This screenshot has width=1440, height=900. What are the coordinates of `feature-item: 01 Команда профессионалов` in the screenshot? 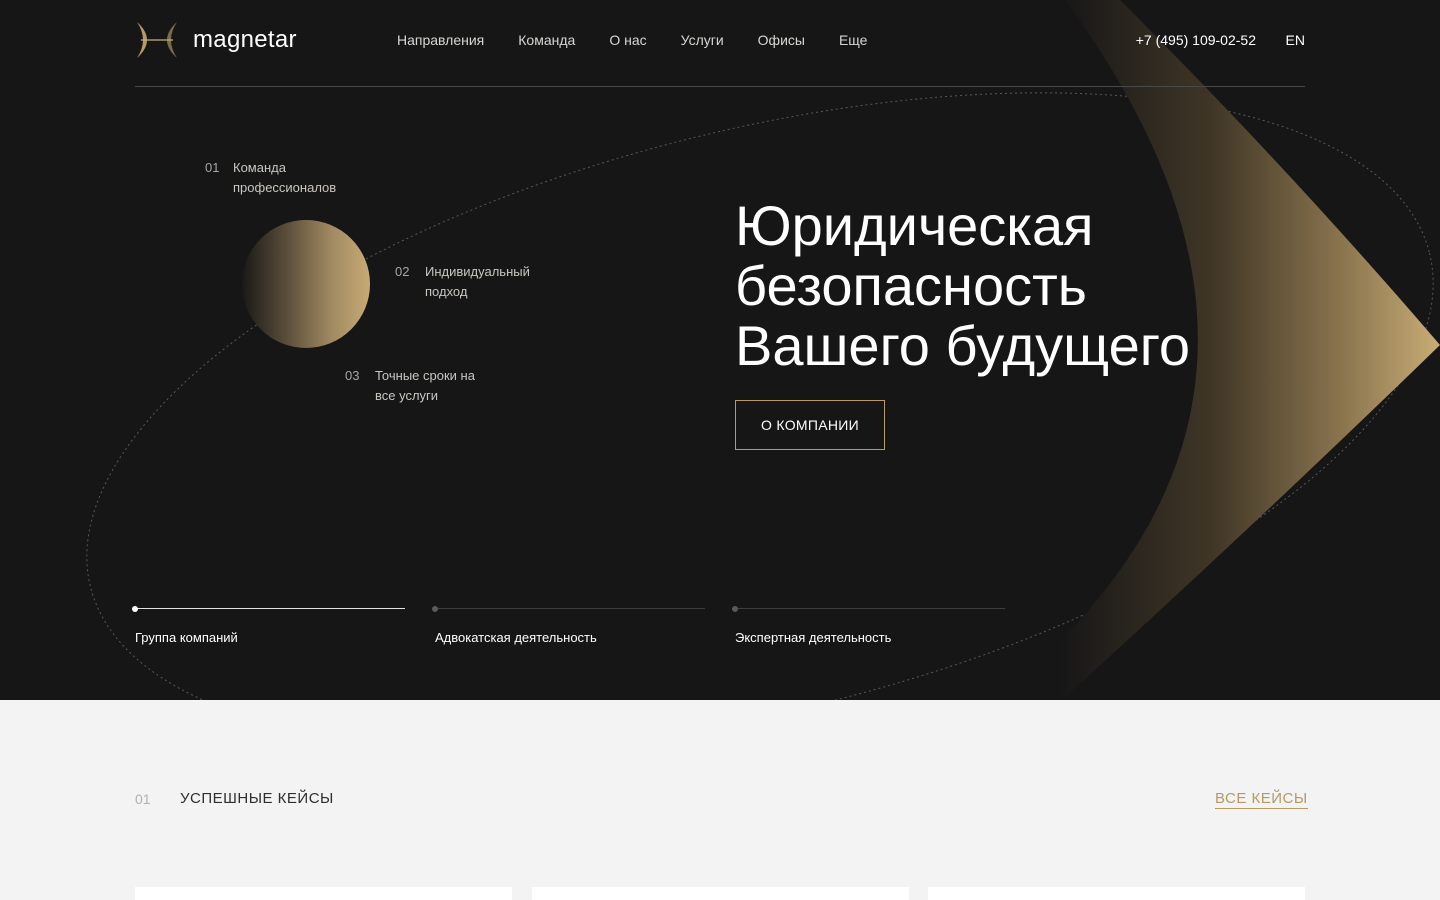 It's located at (289, 178).